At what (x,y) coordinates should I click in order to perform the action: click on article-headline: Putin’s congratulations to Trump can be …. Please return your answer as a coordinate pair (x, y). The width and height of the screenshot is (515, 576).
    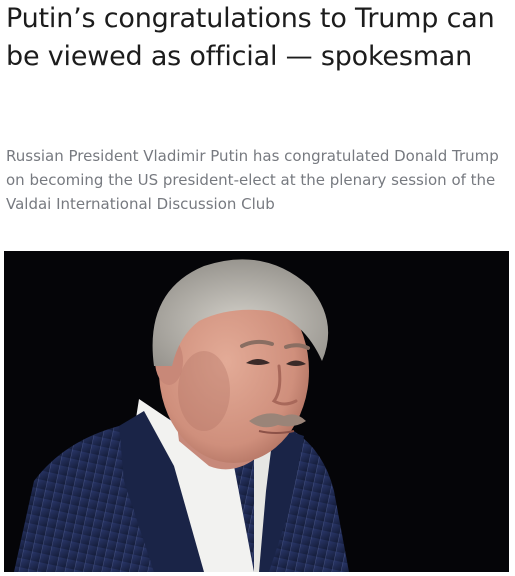
    Looking at the image, I should click on (256, 38).